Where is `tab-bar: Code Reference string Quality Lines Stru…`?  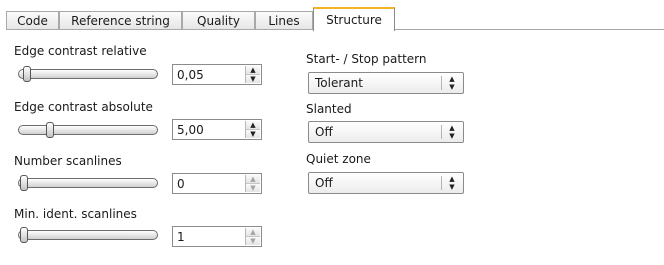
tab-bar: Code Reference string Quality Lines Stru… is located at coordinates (335, 18).